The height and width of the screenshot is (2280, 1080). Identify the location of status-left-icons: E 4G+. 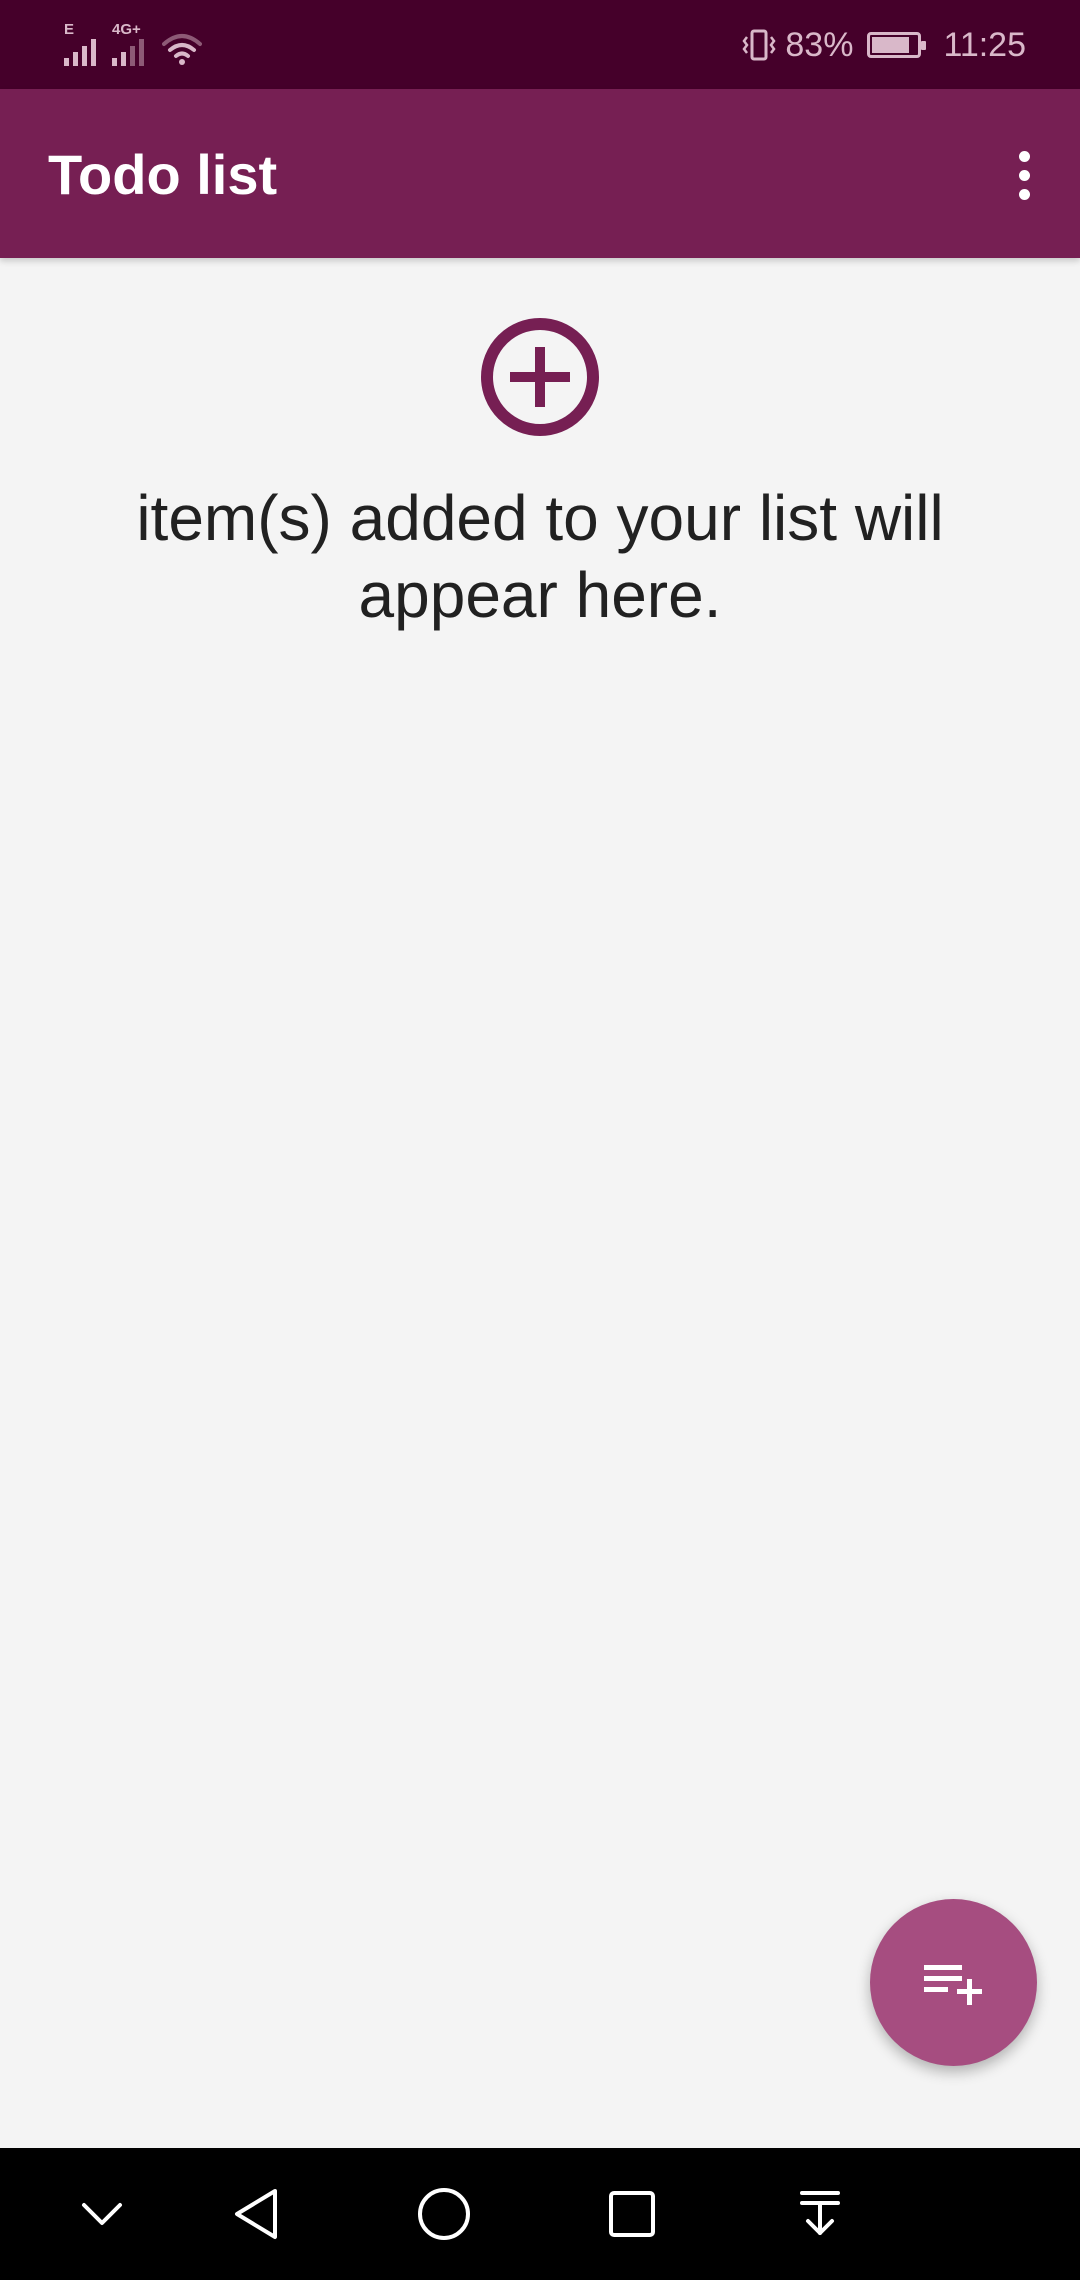
(133, 44).